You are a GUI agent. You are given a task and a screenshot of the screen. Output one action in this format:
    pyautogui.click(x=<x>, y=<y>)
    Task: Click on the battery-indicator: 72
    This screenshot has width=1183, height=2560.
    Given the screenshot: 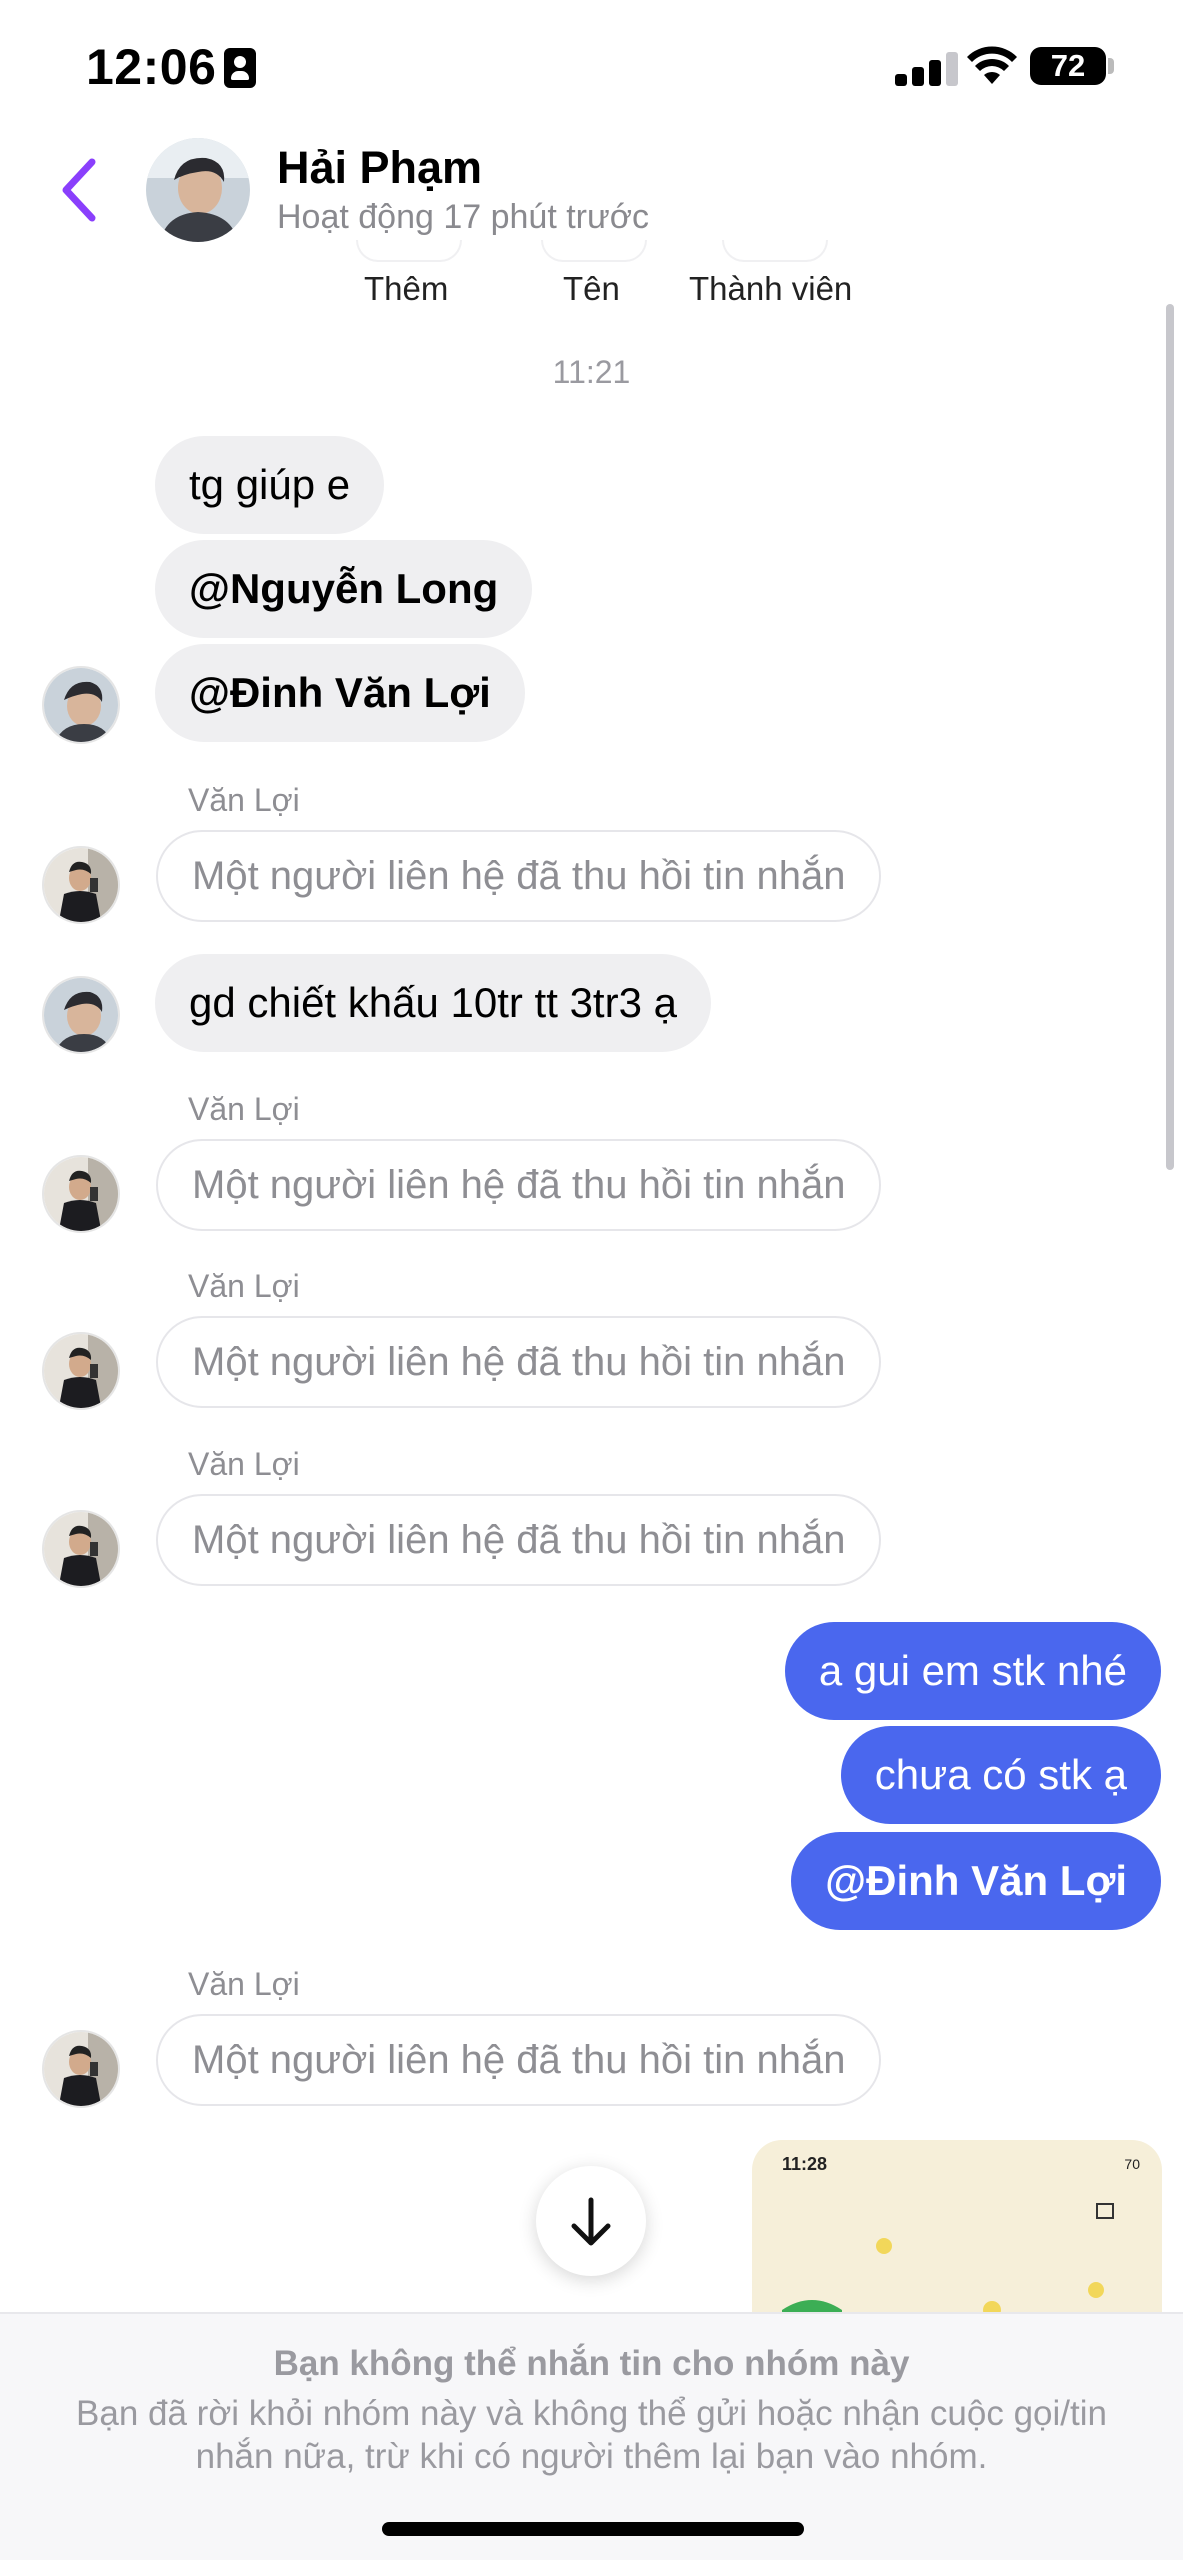 What is the action you would take?
    pyautogui.click(x=1068, y=66)
    